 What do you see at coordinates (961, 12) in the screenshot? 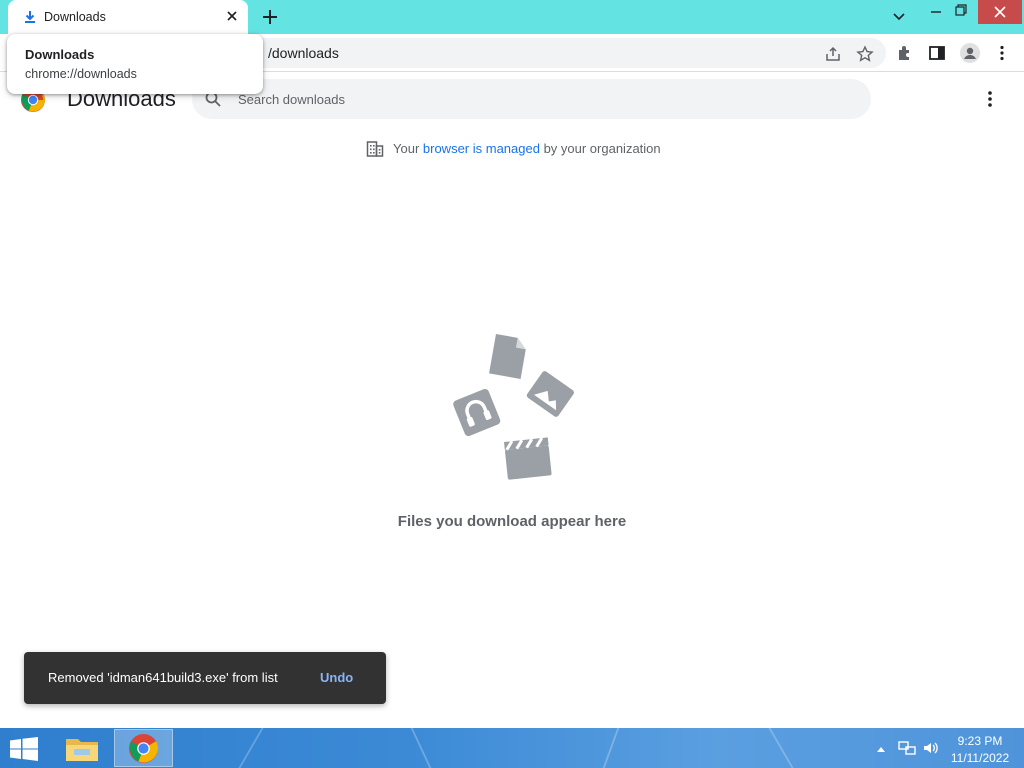
I see `maximize-icon` at bounding box center [961, 12].